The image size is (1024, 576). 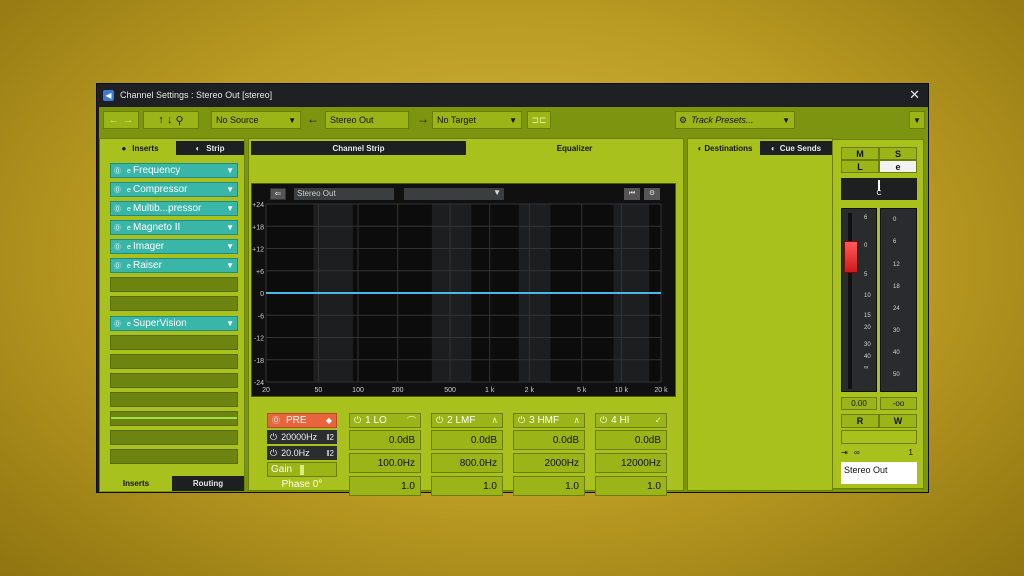 I want to click on eq-curve-select: ▼, so click(x=454, y=194).